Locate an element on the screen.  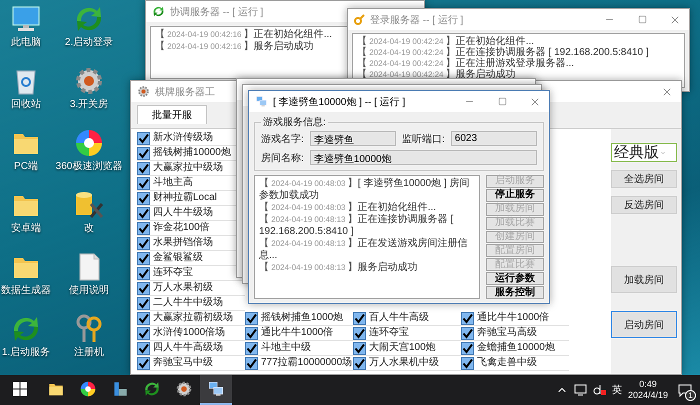
game-name-field: 李逵劈鱼 is located at coordinates (353, 138).